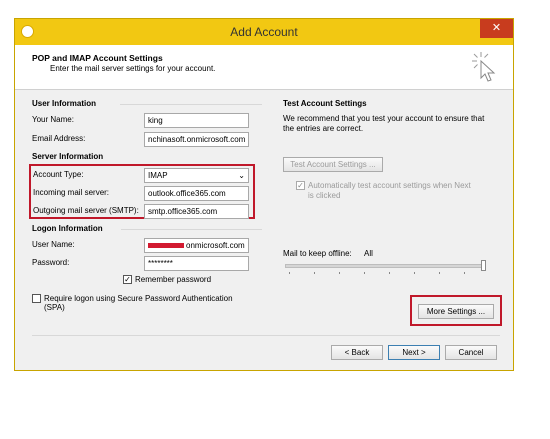  What do you see at coordinates (54, 307) in the screenshot?
I see `spa-label-line2: (SPA)` at bounding box center [54, 307].